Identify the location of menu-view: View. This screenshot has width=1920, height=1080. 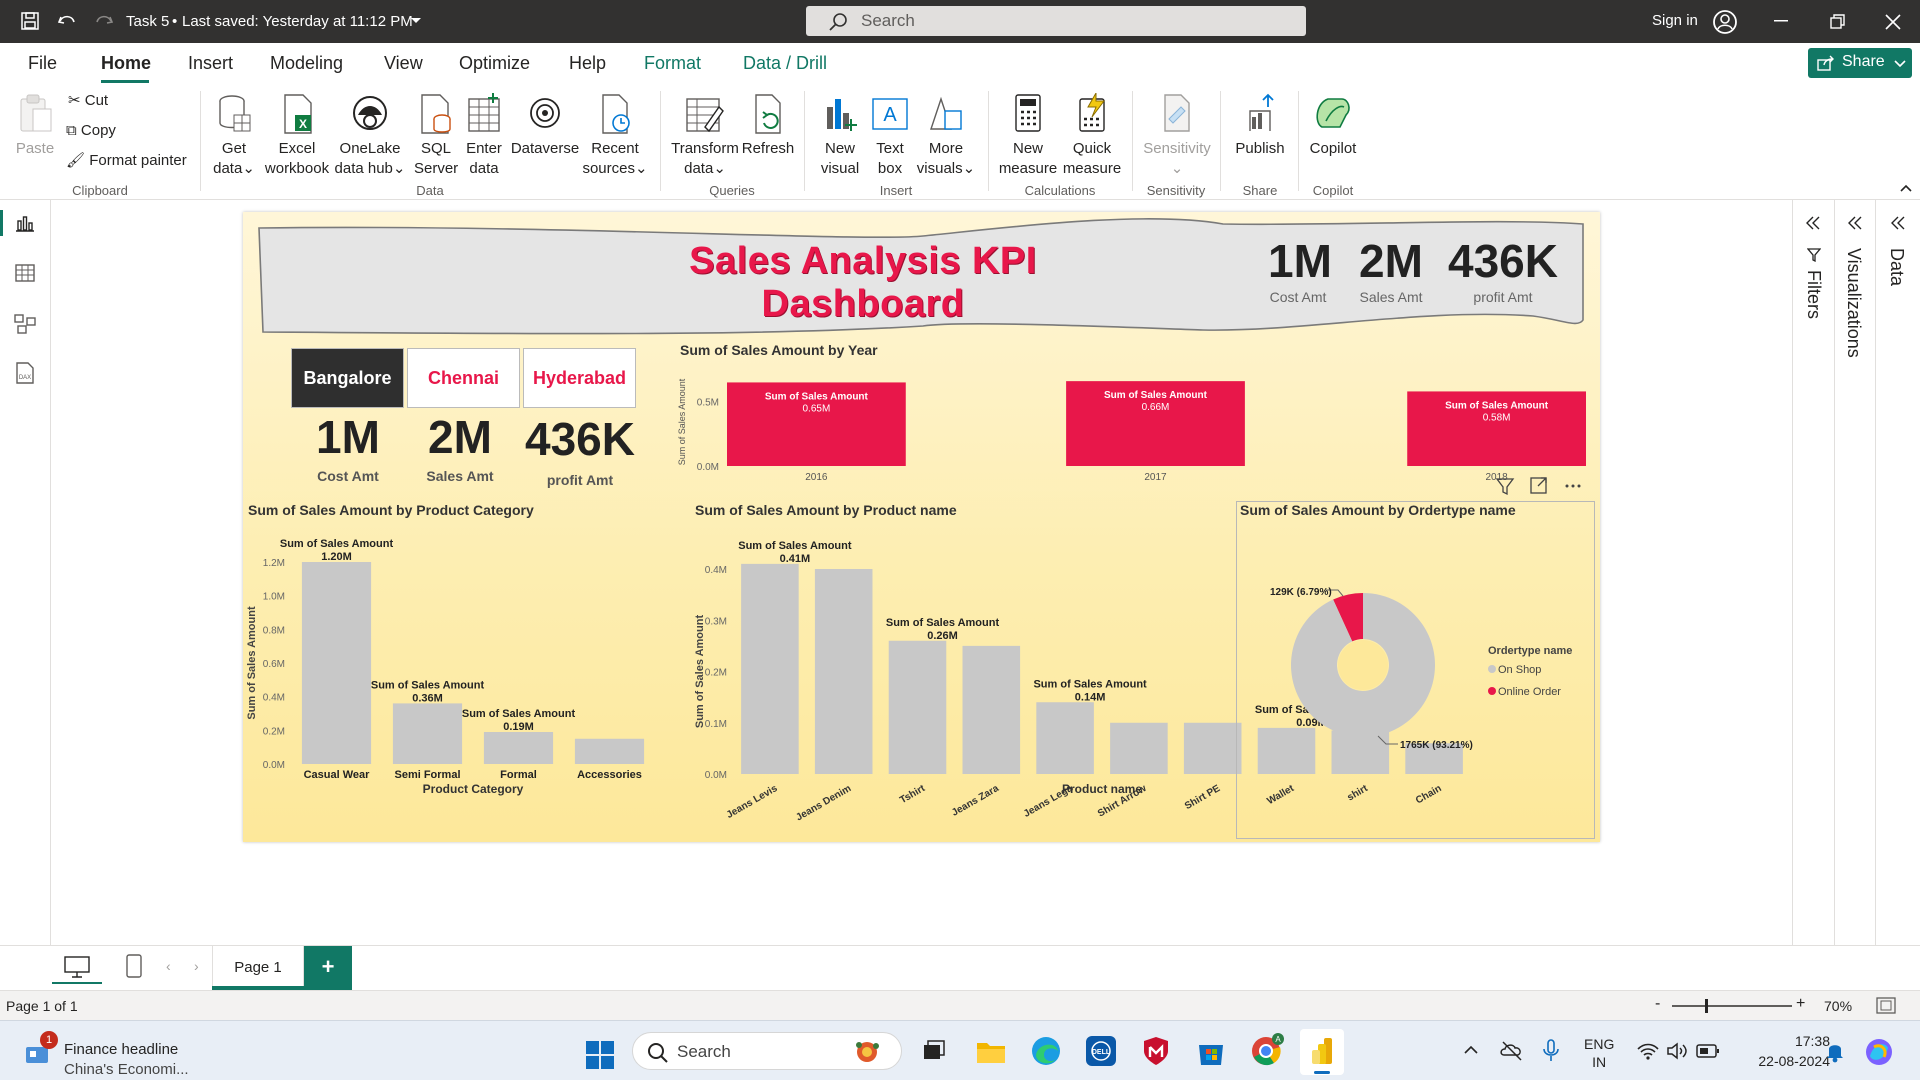
(403, 63).